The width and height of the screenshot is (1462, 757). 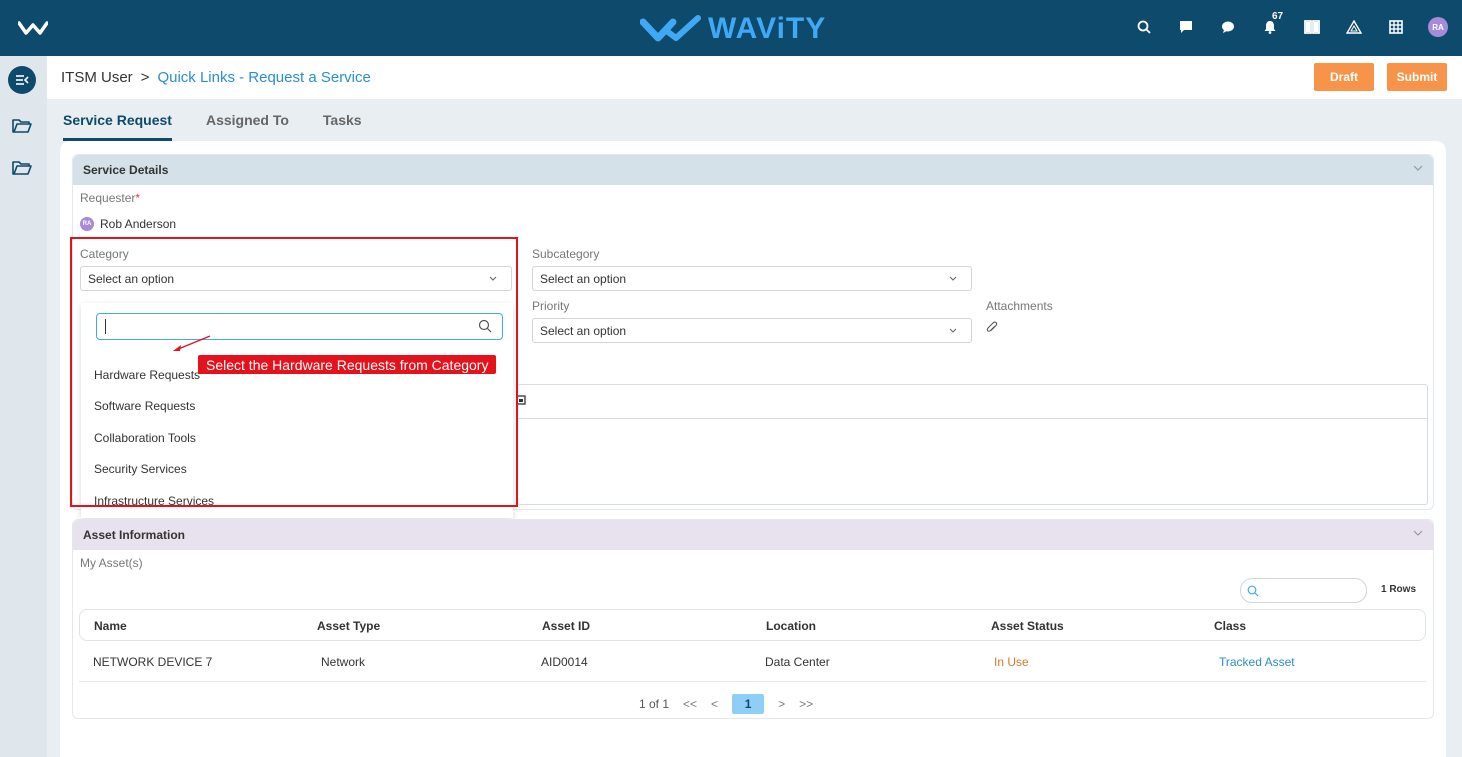 What do you see at coordinates (797, 662) in the screenshot?
I see `cell-location: Data Center` at bounding box center [797, 662].